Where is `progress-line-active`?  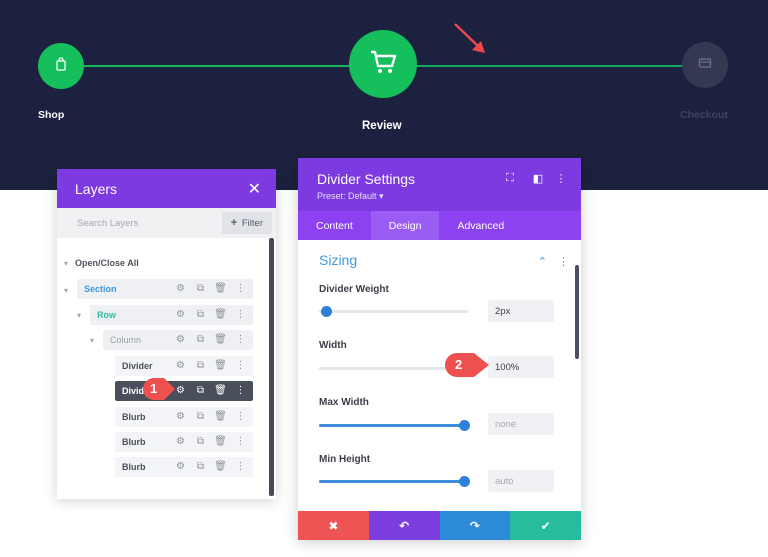 progress-line-active is located at coordinates (549, 66).